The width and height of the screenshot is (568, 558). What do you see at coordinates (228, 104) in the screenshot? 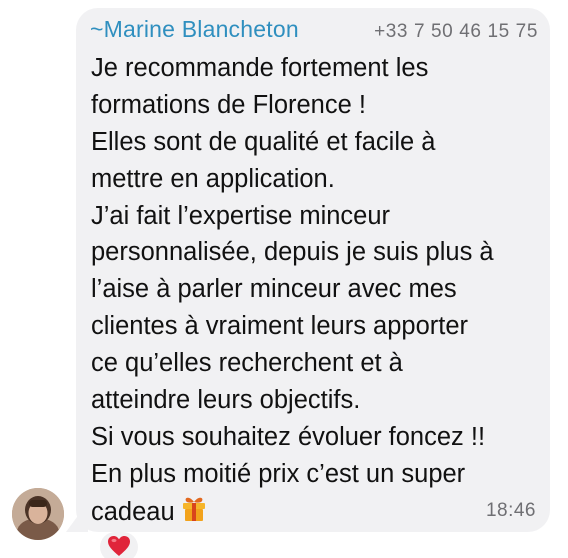
I see `message-line: formations de Florence !` at bounding box center [228, 104].